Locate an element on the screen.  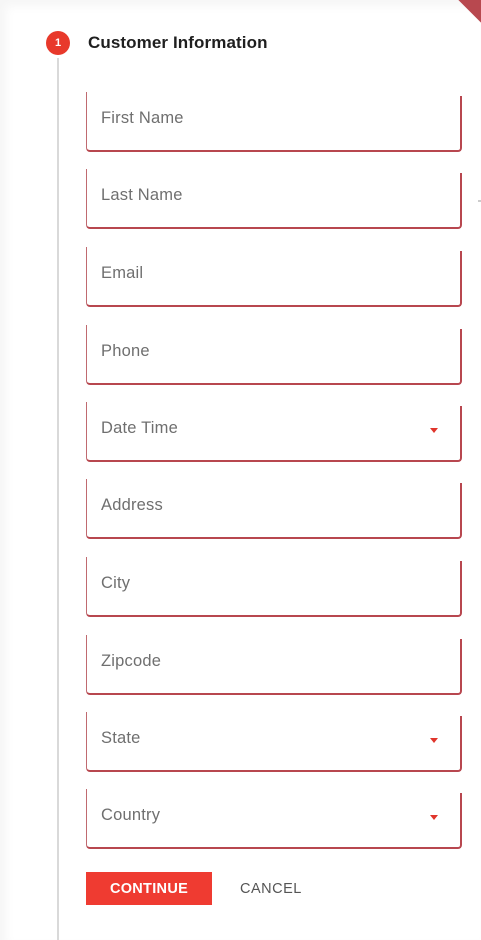
country-label: Country is located at coordinates (131, 814).